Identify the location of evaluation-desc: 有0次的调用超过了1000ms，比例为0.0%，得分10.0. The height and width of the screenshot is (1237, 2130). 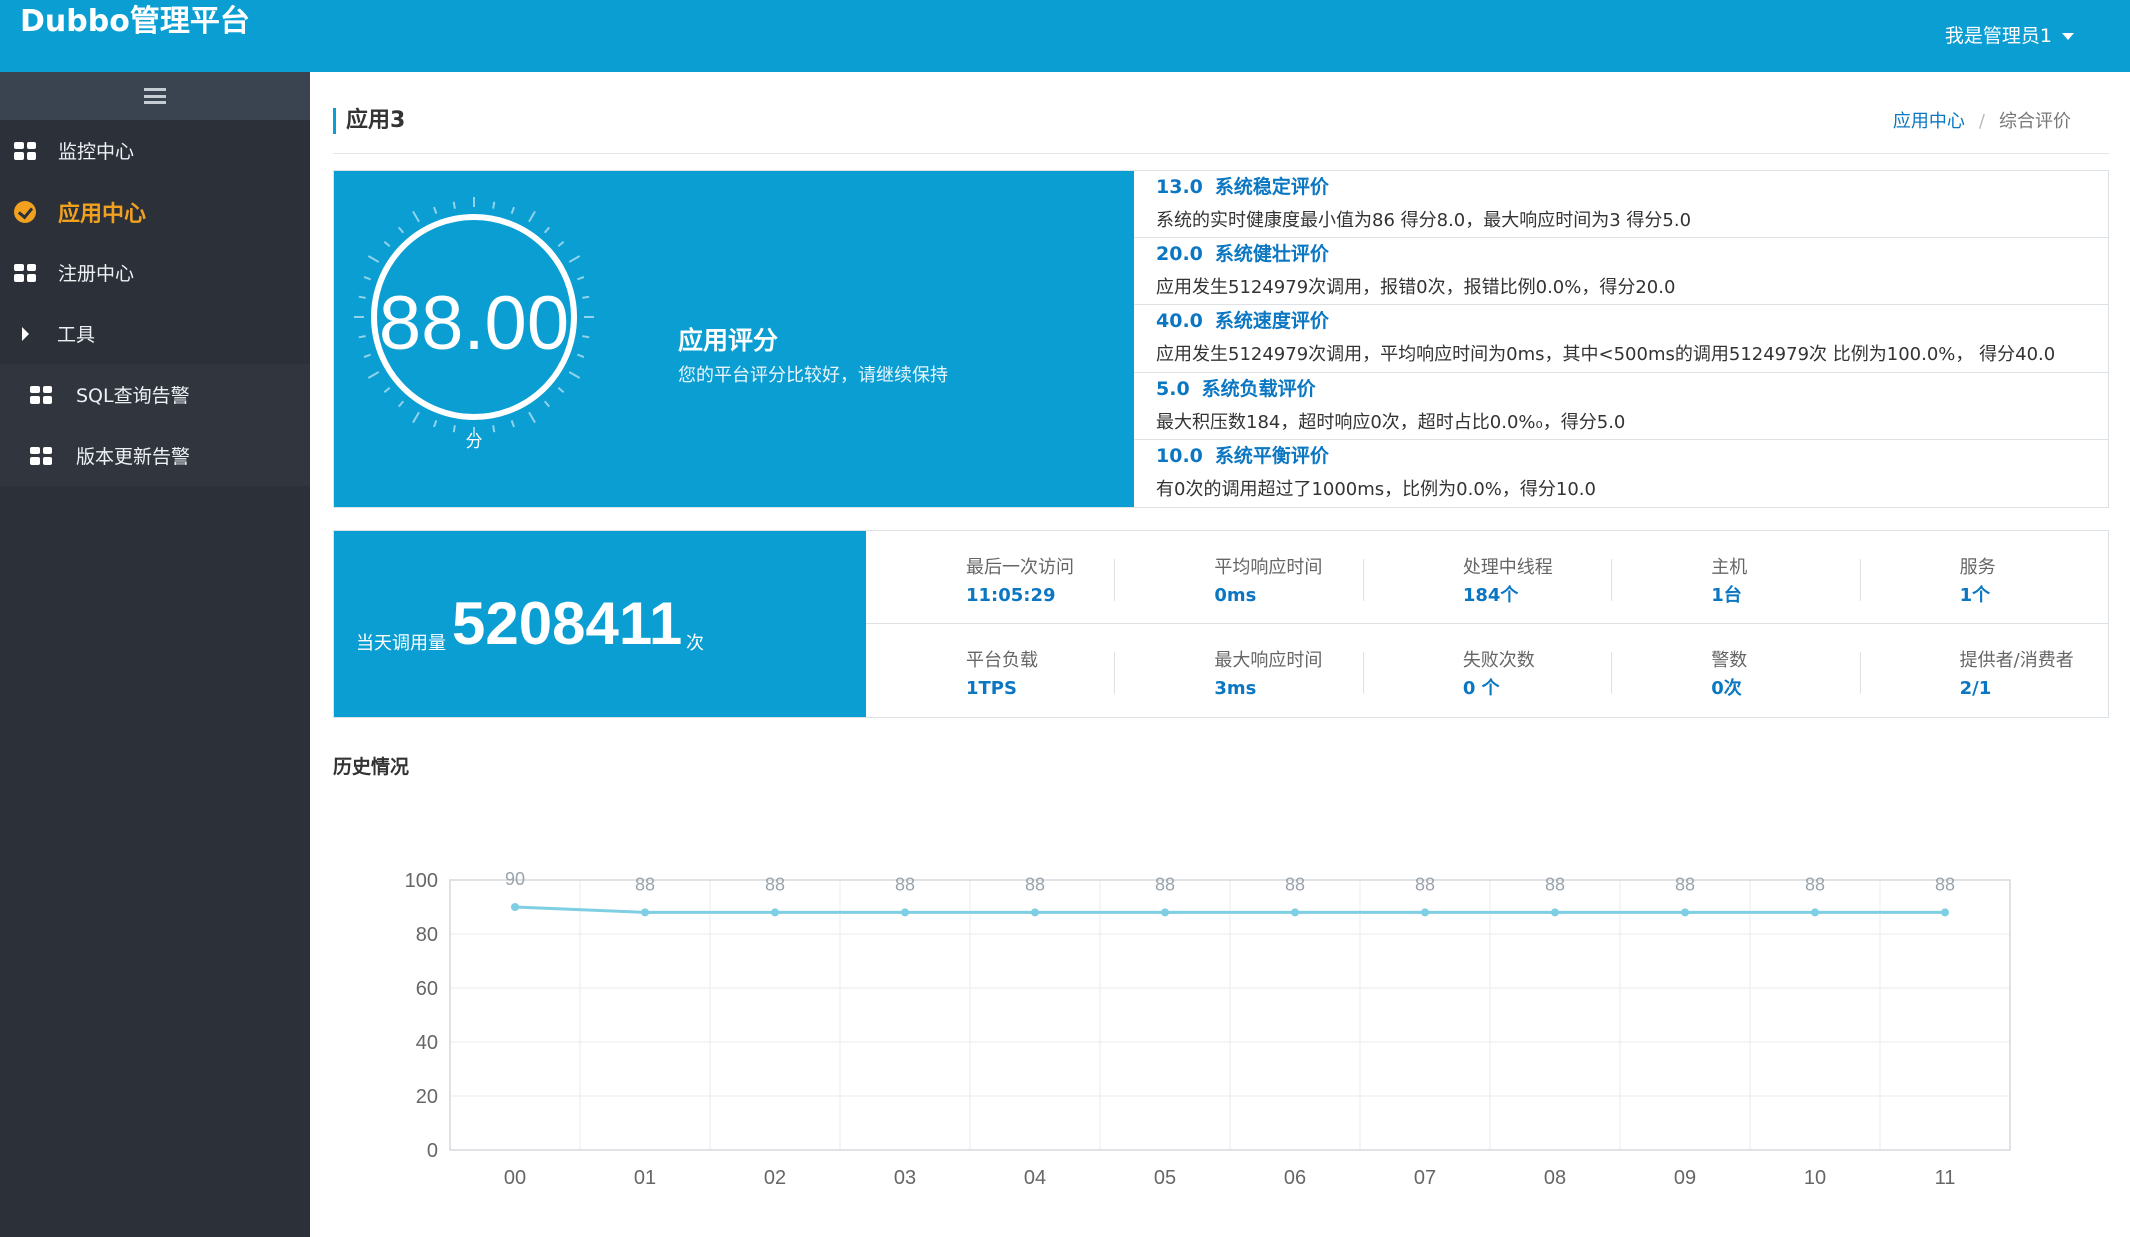
(1376, 489).